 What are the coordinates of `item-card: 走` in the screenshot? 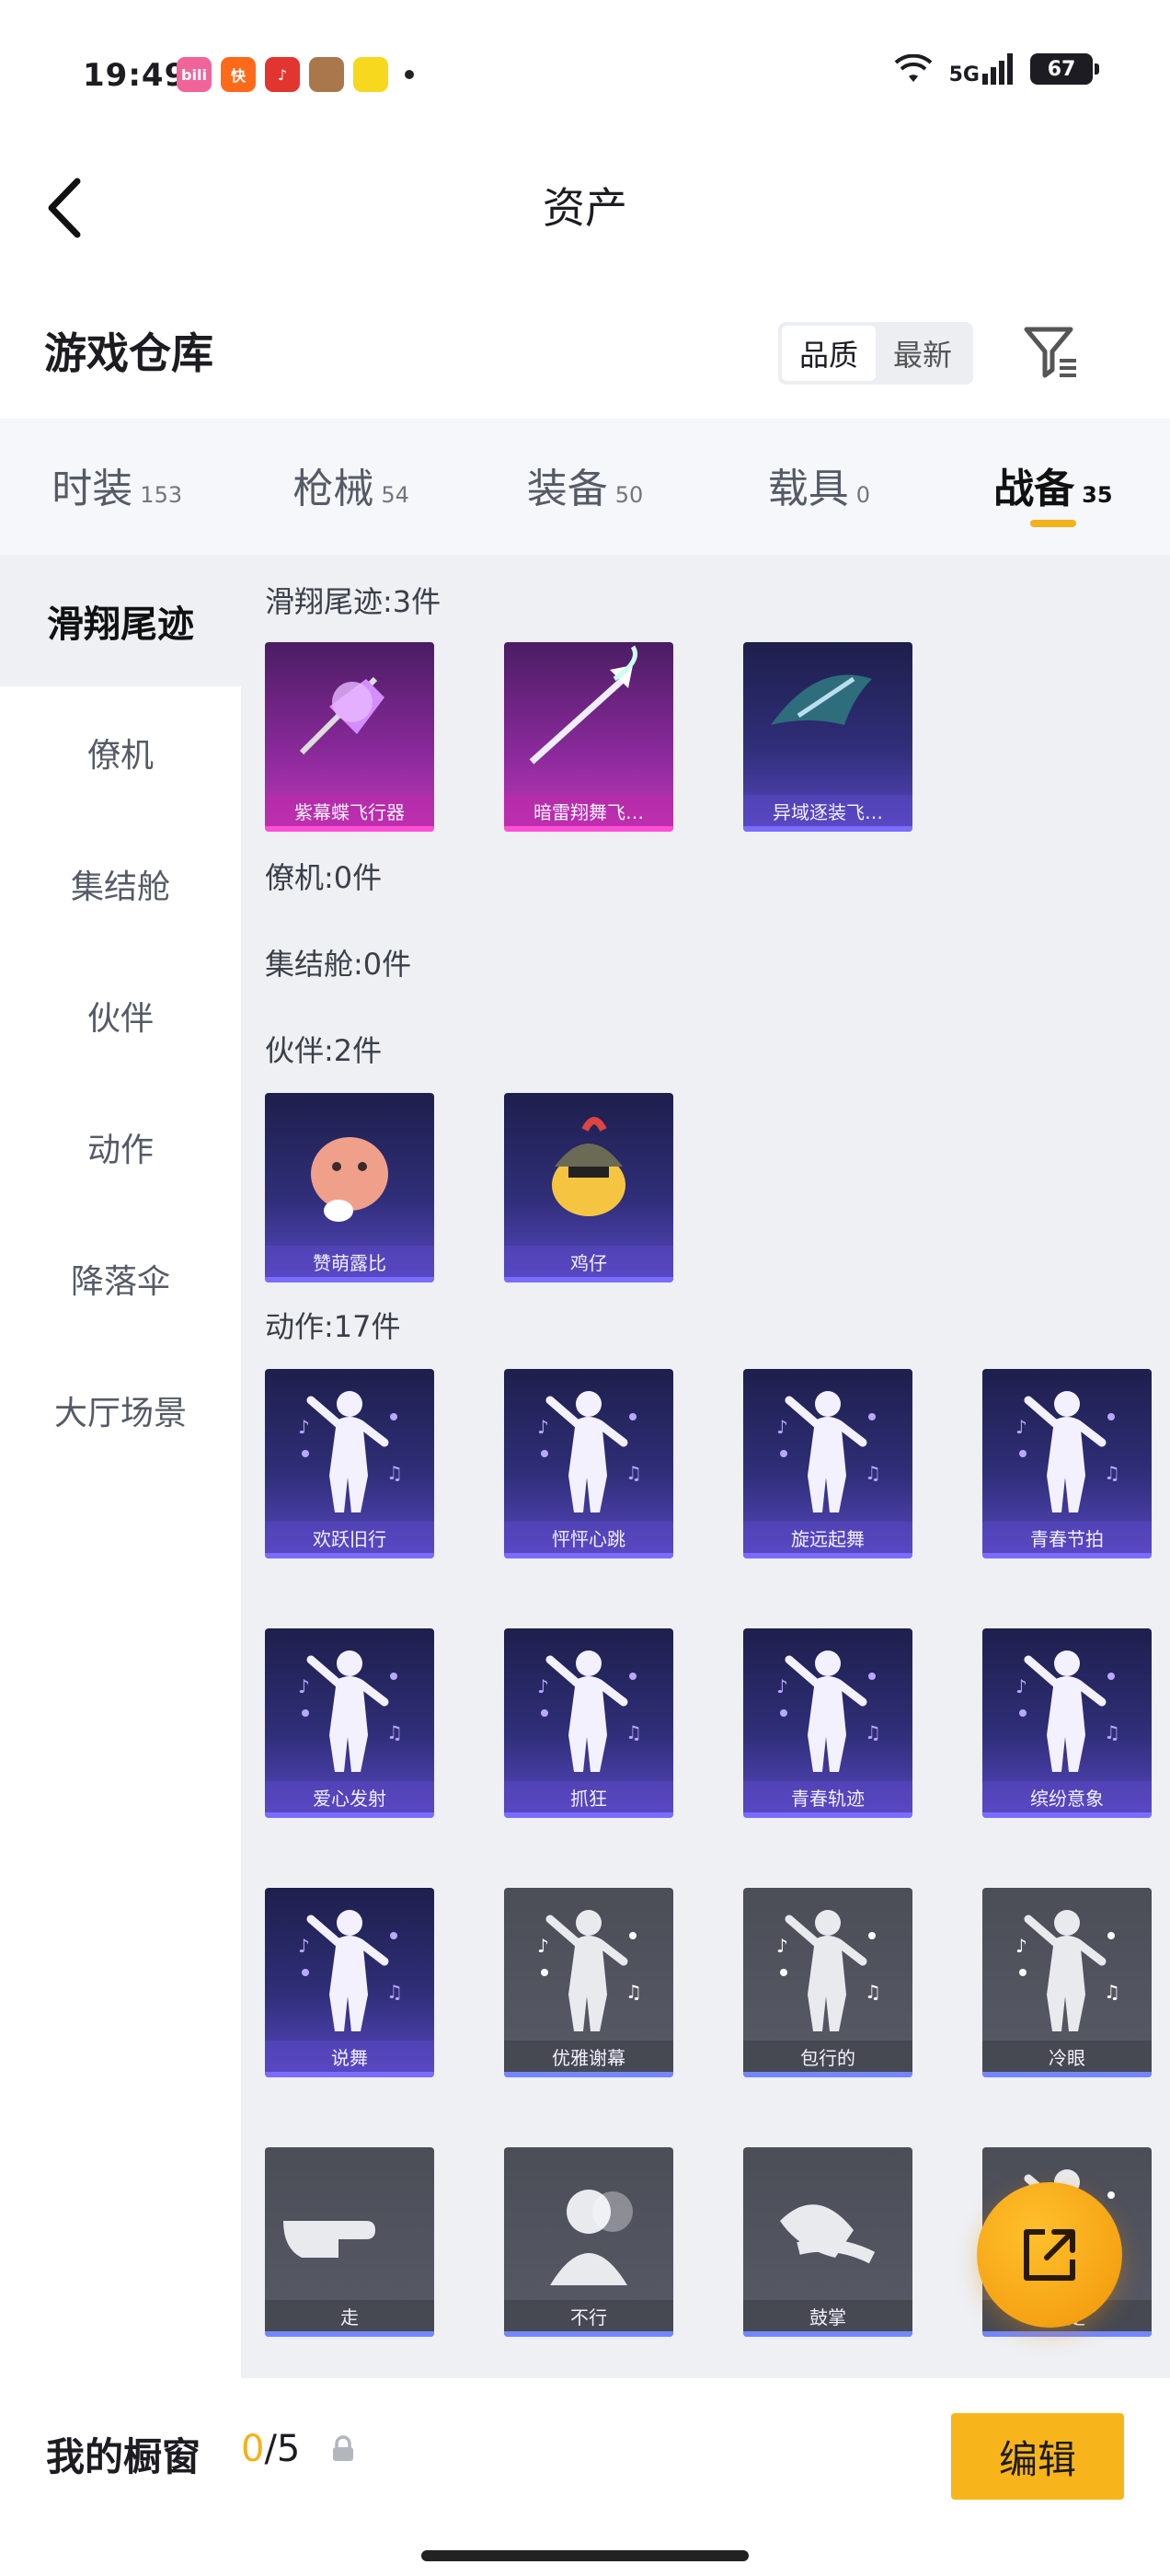 It's located at (349, 2242).